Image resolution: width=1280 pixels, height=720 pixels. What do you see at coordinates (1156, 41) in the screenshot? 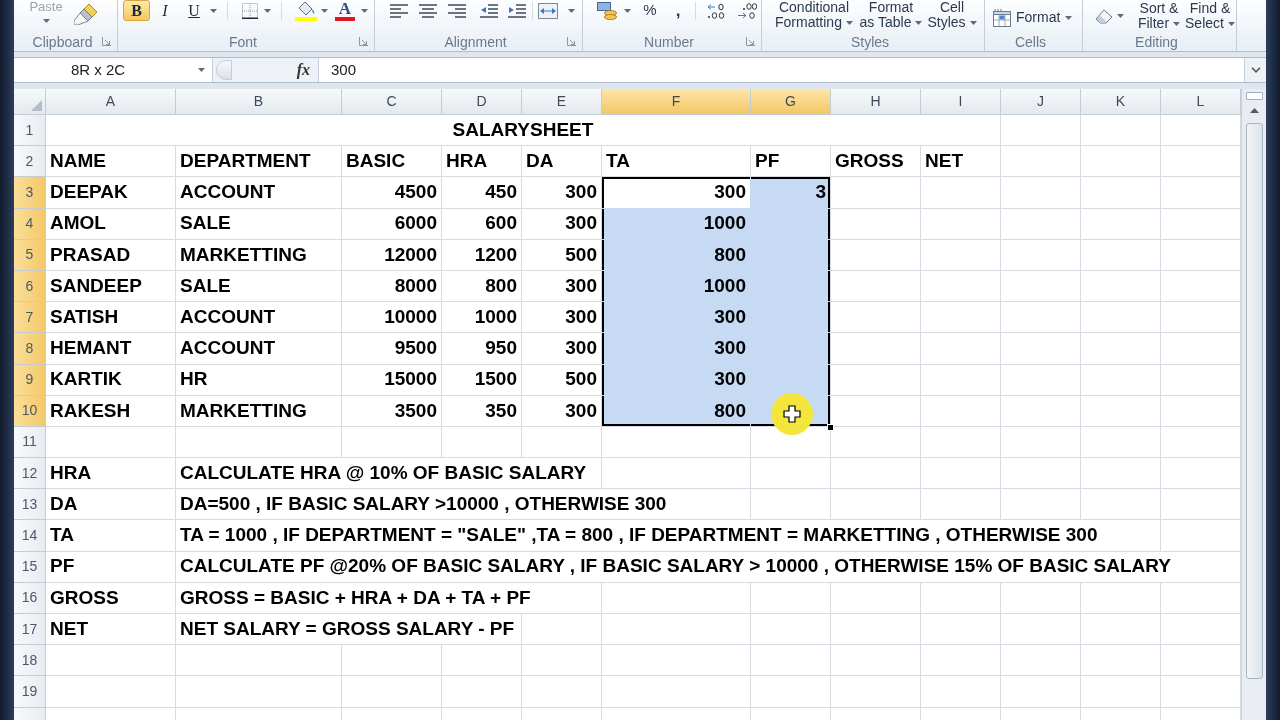
I see `group-label: Editing` at bounding box center [1156, 41].